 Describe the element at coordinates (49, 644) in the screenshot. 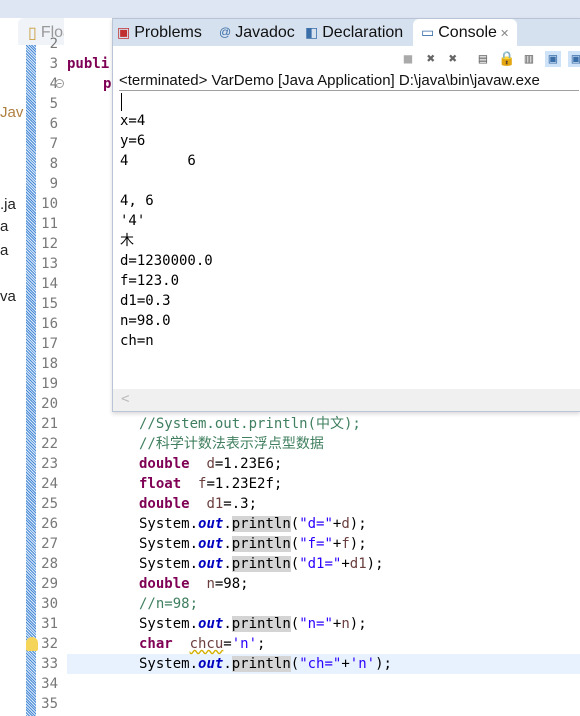

I see `line-number: 32` at that location.